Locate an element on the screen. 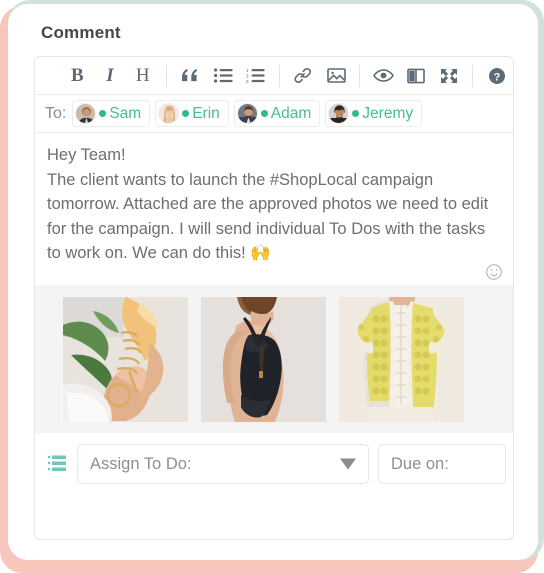 The width and height of the screenshot is (544, 573). assign-todo-placeholder: Assign To Do: is located at coordinates (141, 463).